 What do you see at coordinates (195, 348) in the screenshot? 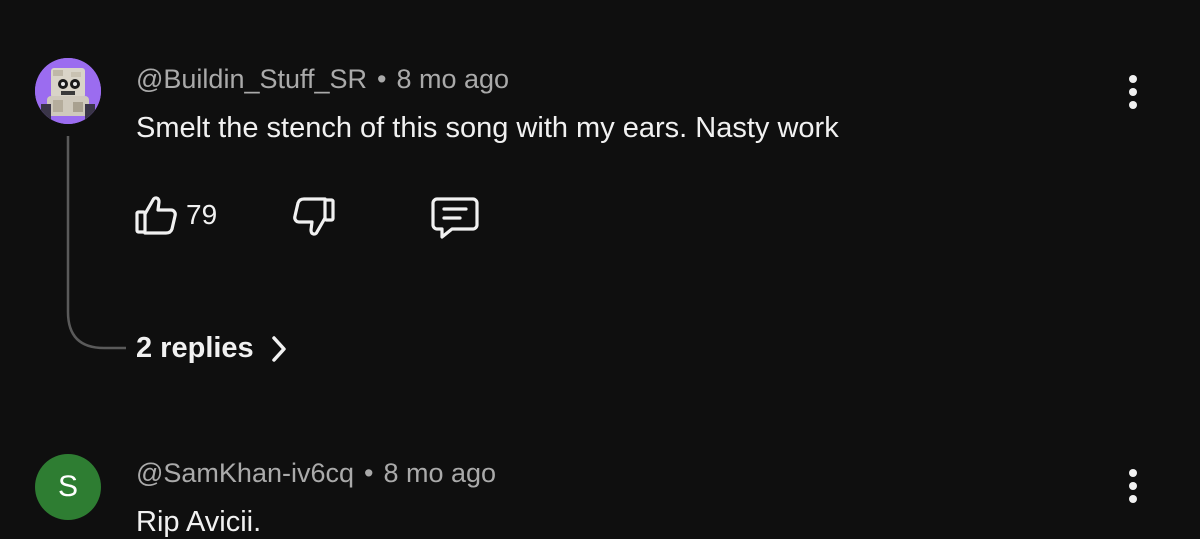
I see `replies-count: 2 replies` at bounding box center [195, 348].